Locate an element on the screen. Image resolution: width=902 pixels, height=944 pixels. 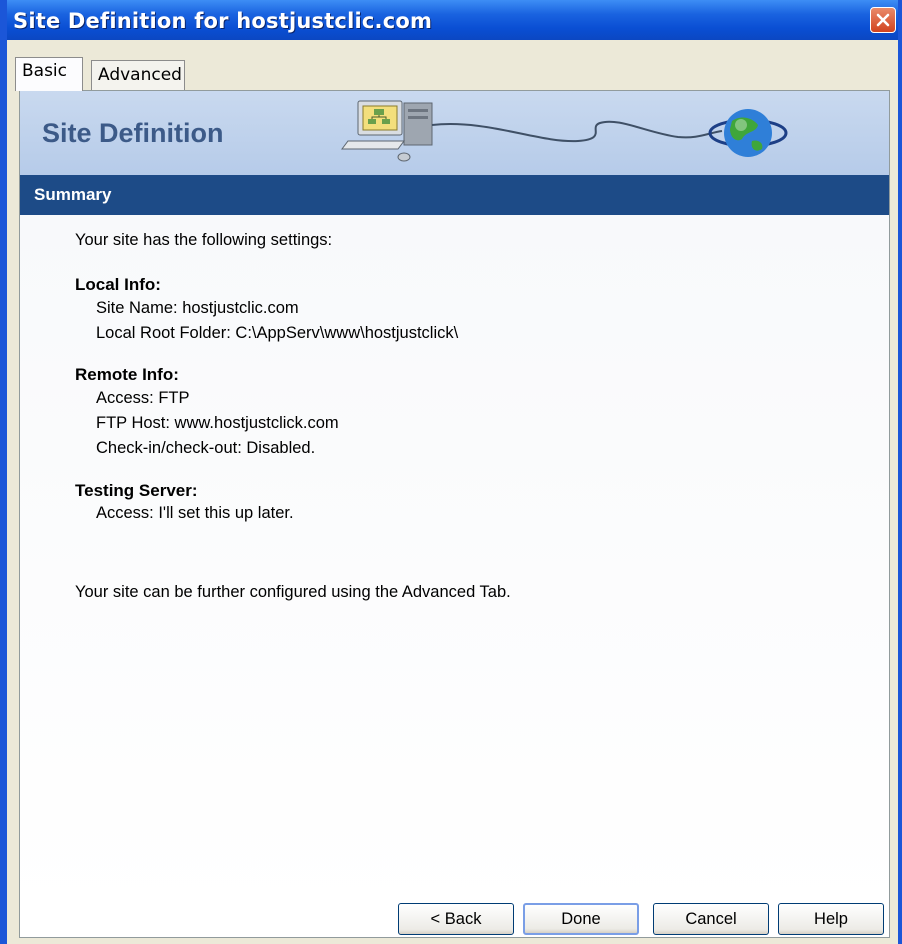
banner-title: Site Definition is located at coordinates (133, 133).